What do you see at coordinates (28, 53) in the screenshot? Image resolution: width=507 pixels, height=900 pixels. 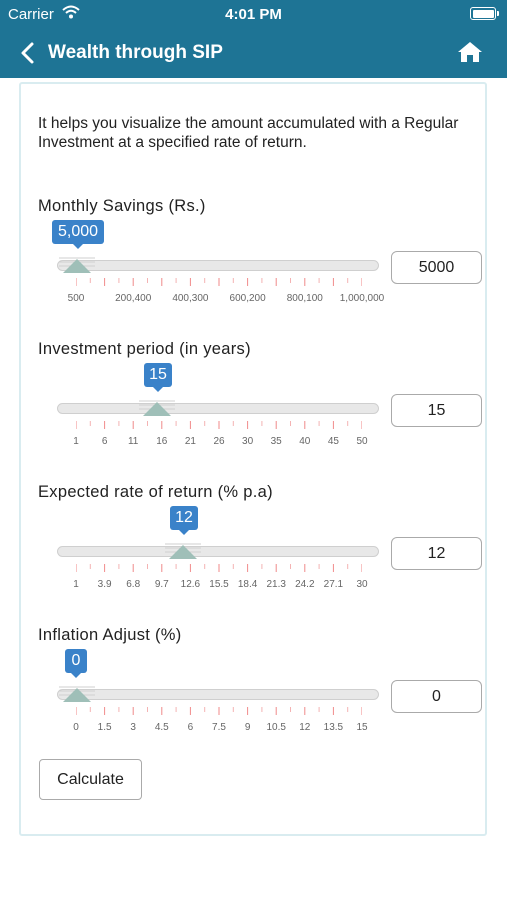 I see `back-chevron-icon` at bounding box center [28, 53].